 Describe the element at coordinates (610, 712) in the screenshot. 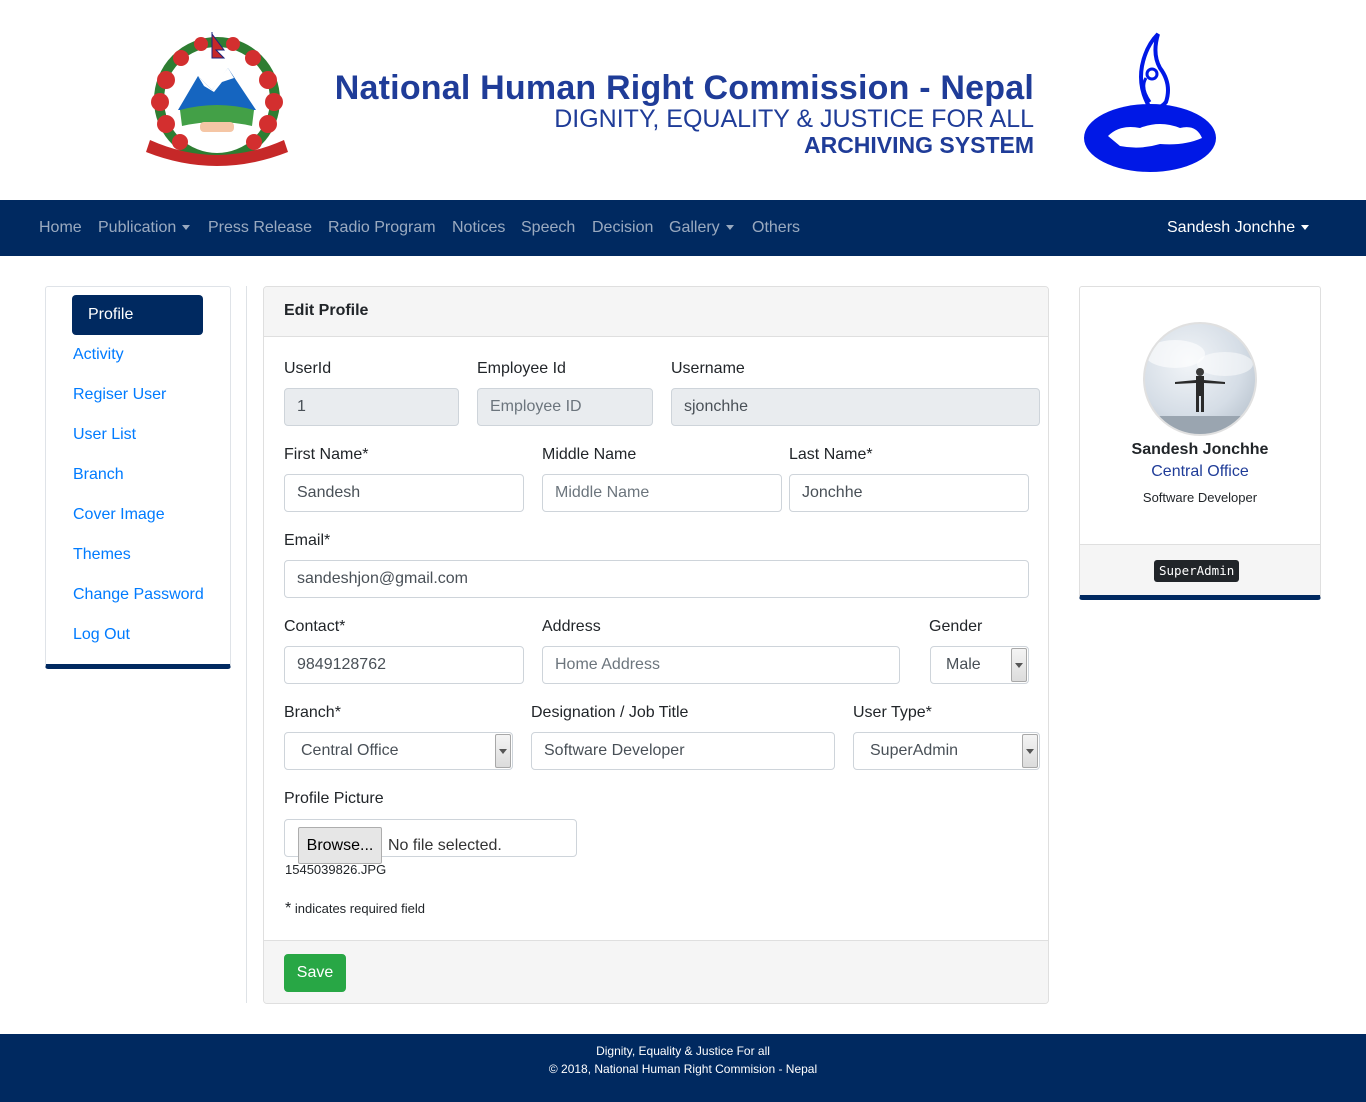

I see `designation-label: Designation / Job Title` at that location.